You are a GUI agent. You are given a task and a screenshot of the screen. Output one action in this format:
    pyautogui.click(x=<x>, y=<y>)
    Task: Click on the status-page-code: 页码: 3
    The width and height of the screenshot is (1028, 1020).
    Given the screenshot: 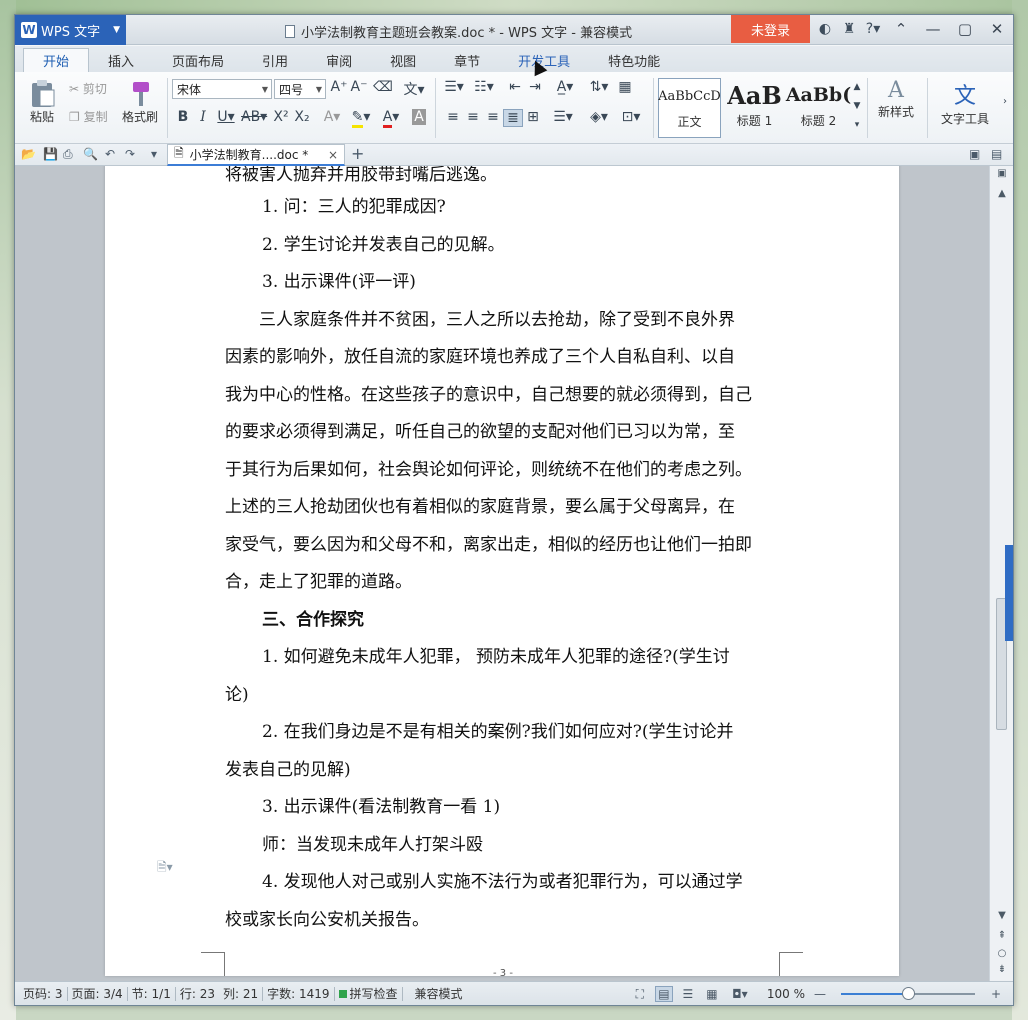 What is the action you would take?
    pyautogui.click(x=41, y=993)
    